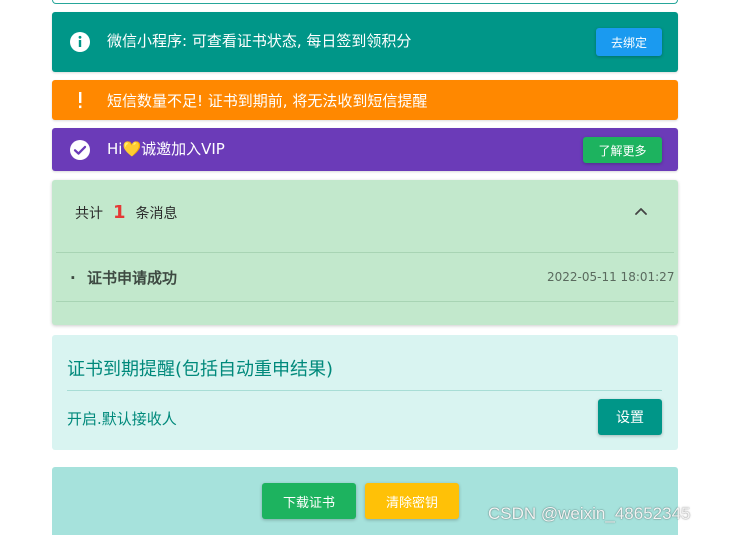  What do you see at coordinates (166, 149) in the screenshot?
I see `vip-invite-text: Hi💛诚邀加入VIP` at bounding box center [166, 149].